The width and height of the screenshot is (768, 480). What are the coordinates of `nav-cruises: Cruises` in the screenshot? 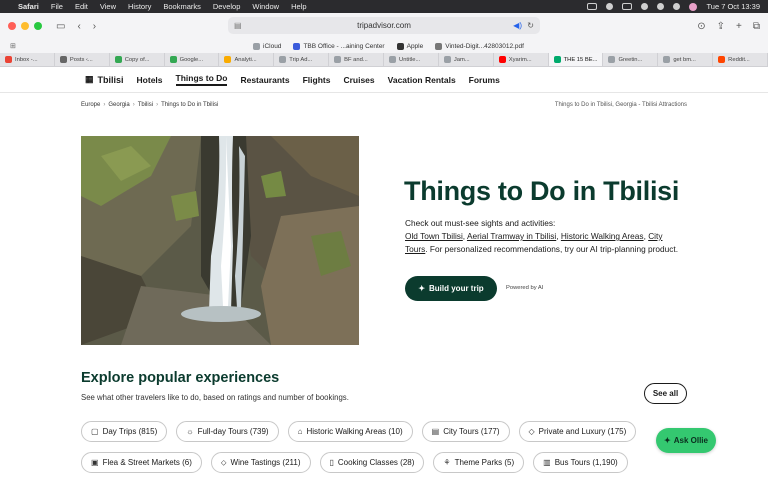 It's located at (358, 80).